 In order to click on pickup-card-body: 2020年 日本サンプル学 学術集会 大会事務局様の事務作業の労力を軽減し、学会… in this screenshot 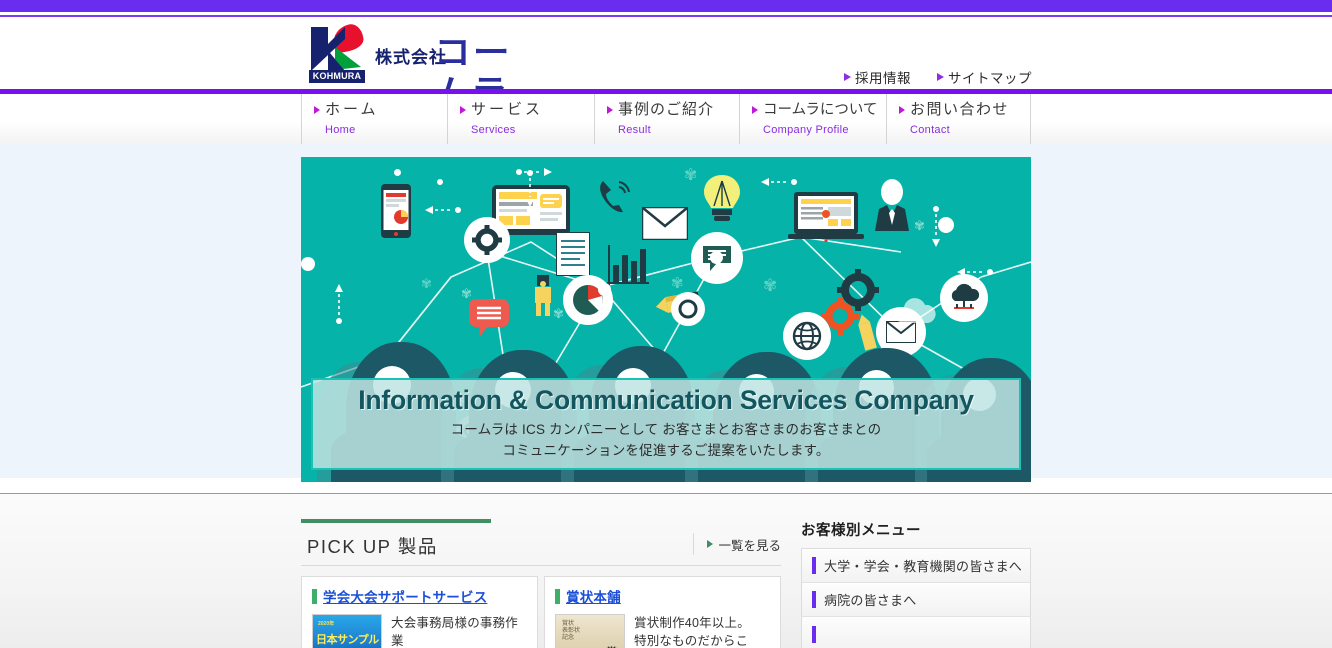, I will do `click(419, 631)`.